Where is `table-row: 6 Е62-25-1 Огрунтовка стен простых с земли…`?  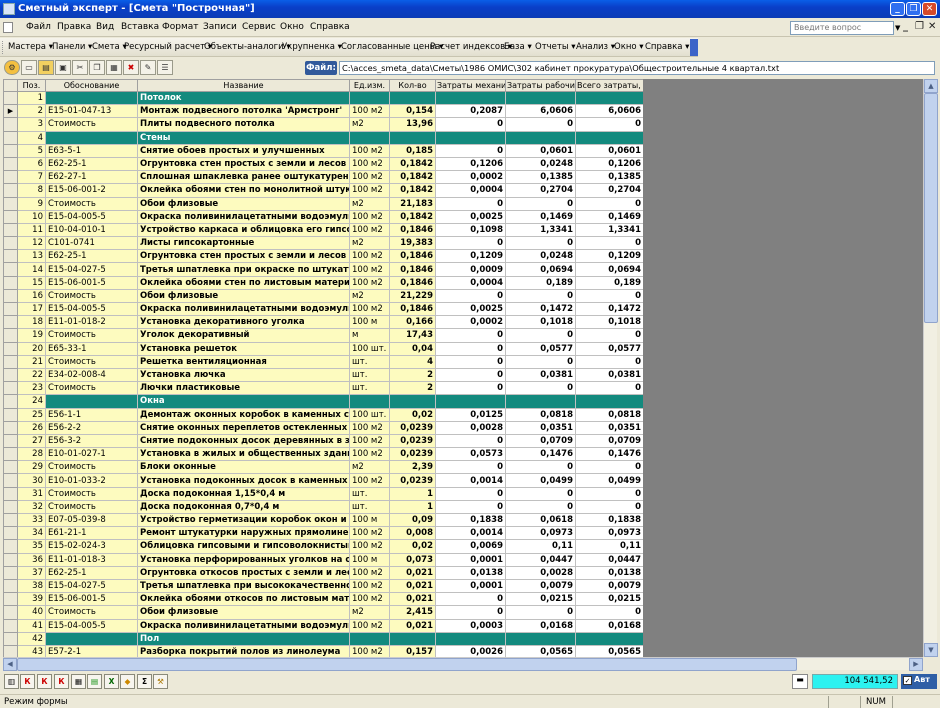
table-row: 6 Е62-25-1 Огрунтовка стен простых с земли… is located at coordinates (323, 164).